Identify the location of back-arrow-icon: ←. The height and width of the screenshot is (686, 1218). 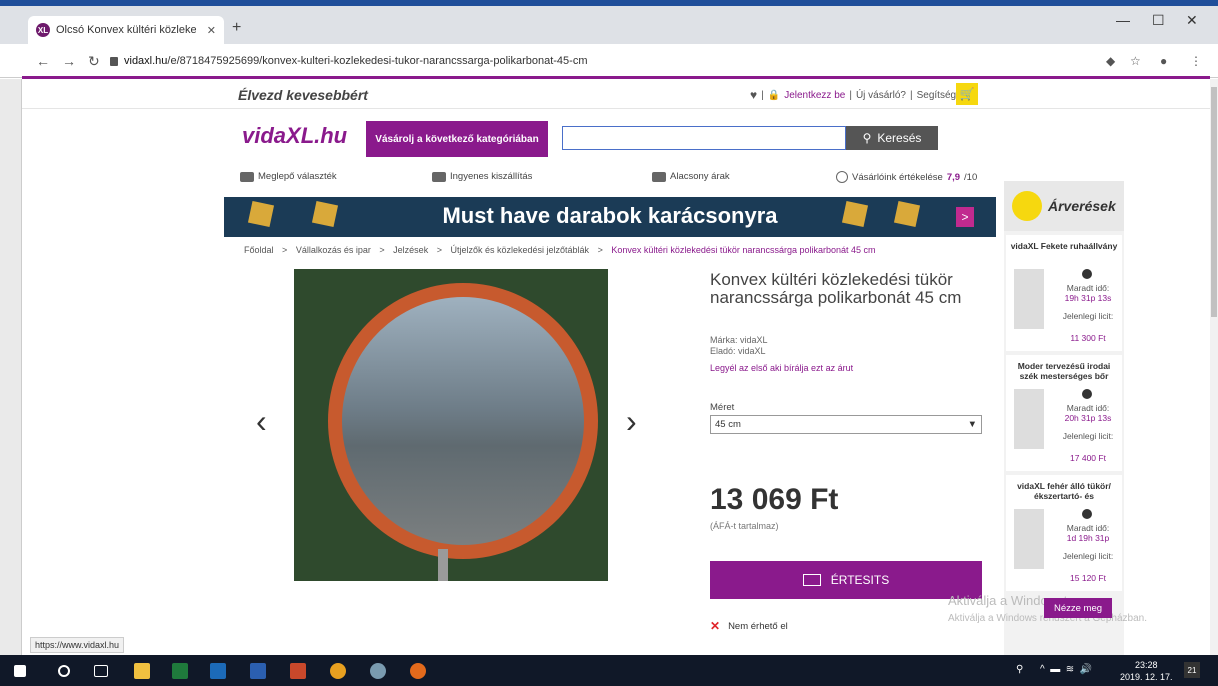
(43, 61).